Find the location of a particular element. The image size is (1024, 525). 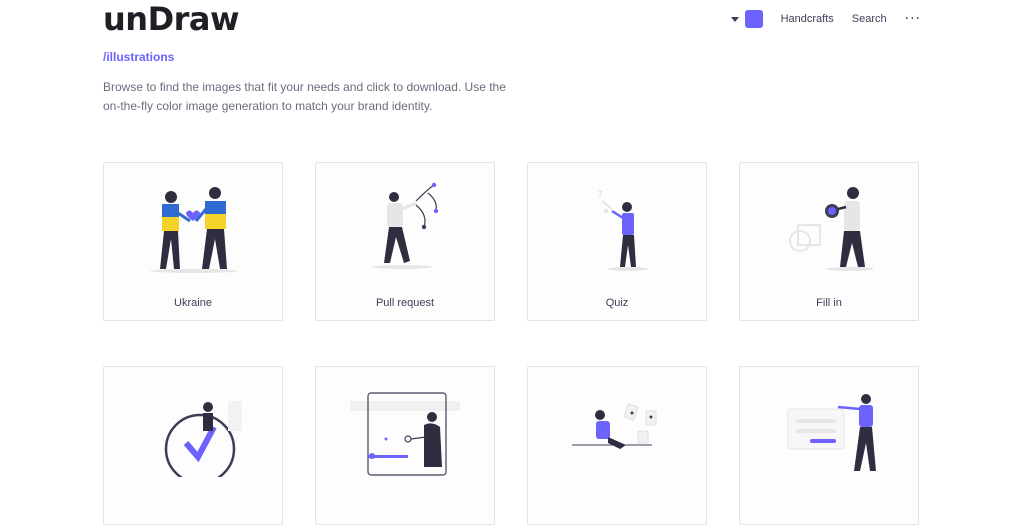

nav-link-search: Search is located at coordinates (869, 19).